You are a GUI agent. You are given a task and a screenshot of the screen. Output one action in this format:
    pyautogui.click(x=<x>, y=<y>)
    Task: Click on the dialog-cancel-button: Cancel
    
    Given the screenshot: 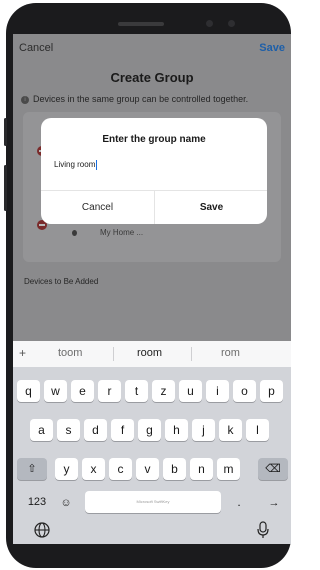 What is the action you would take?
    pyautogui.click(x=97, y=207)
    